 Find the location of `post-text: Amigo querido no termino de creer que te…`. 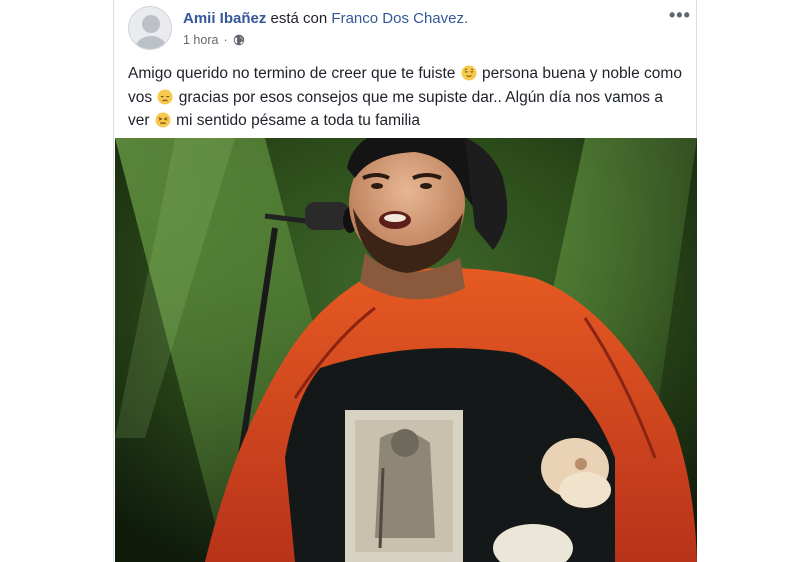

post-text: Amigo querido no termino de creer que te… is located at coordinates (406, 97).